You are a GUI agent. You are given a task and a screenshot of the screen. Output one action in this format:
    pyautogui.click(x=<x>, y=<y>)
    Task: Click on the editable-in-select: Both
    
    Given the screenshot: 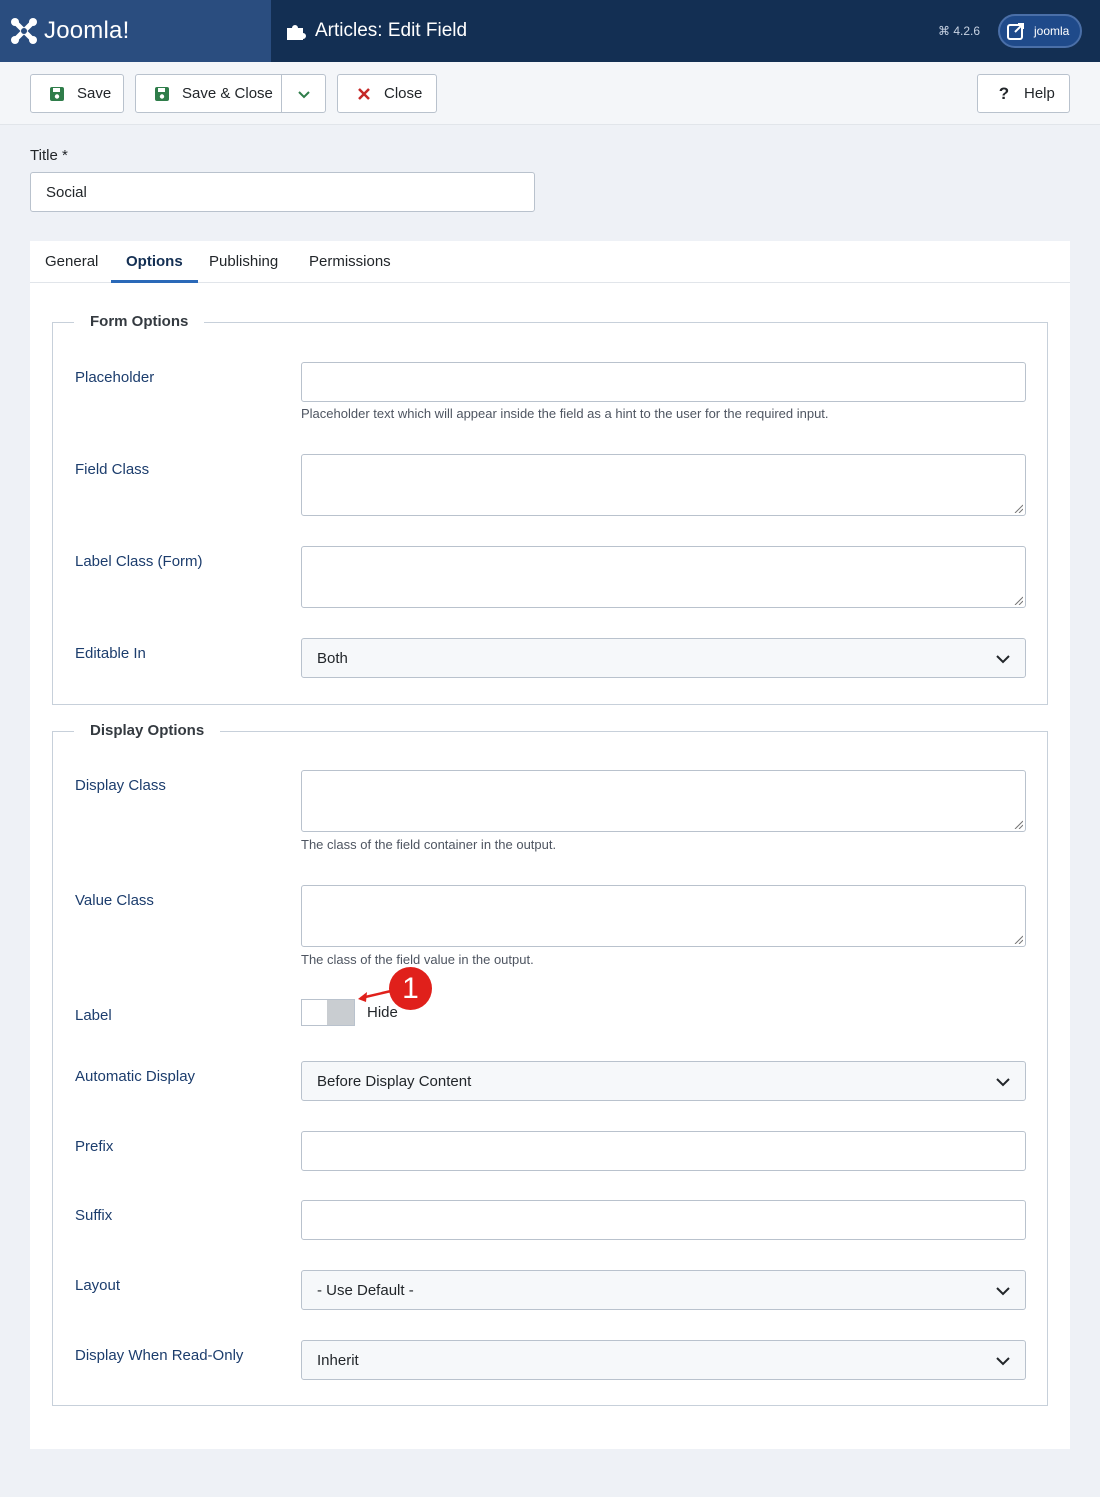 What is the action you would take?
    pyautogui.click(x=663, y=658)
    